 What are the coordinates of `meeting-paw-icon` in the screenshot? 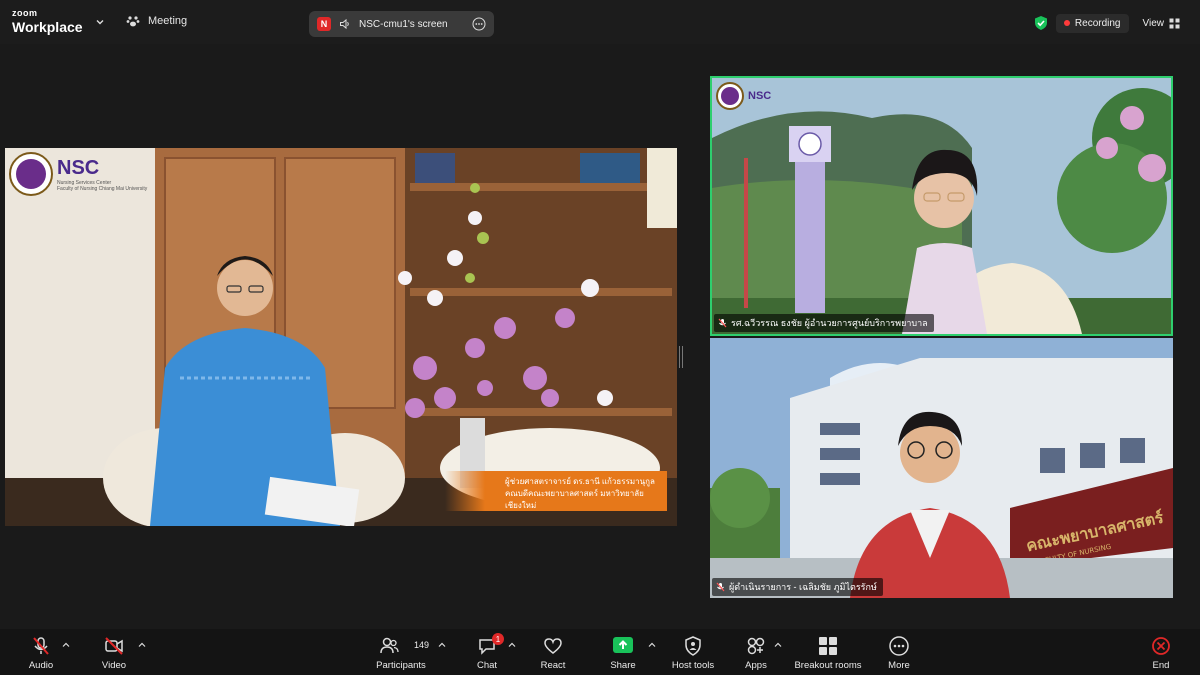 It's located at (133, 21).